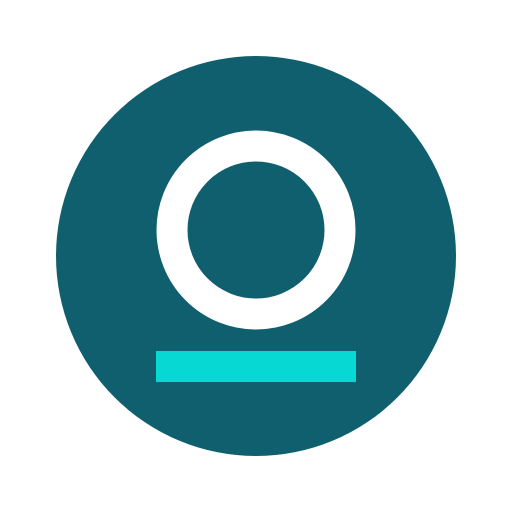  I want to click on logo-bar, so click(256, 366).